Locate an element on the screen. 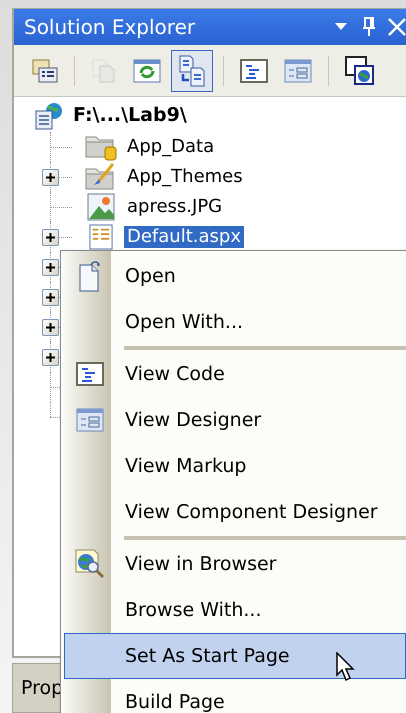 The width and height of the screenshot is (406, 713). globe-magnifier-icon is located at coordinates (90, 564).